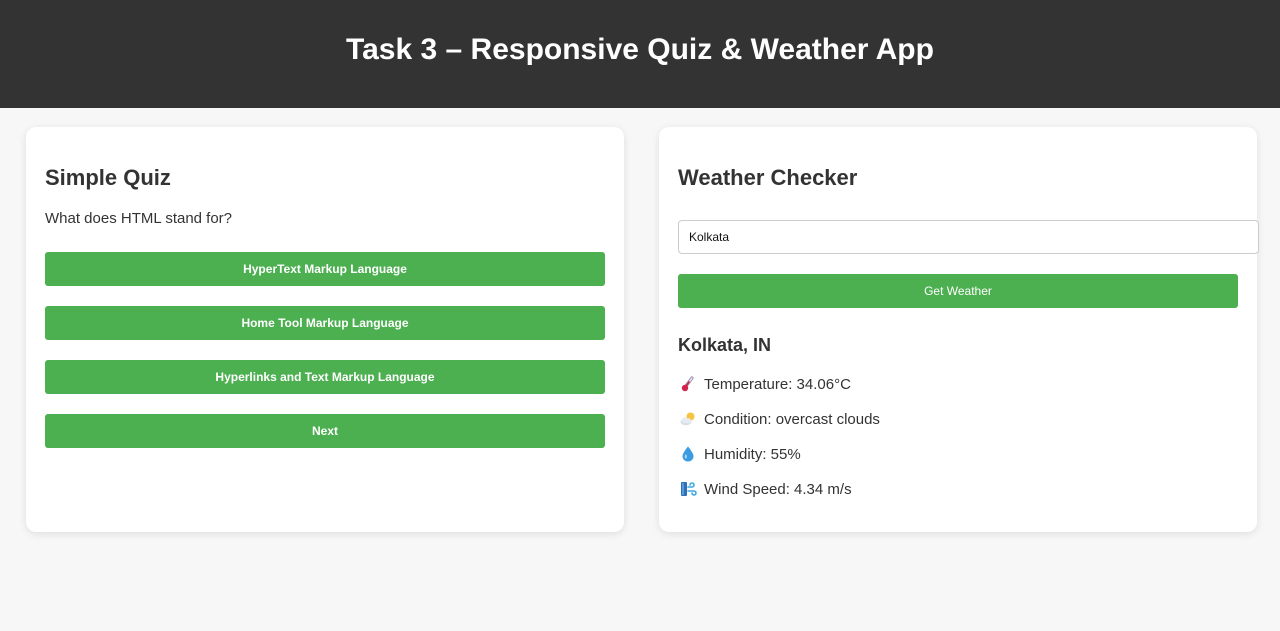 This screenshot has height=631, width=1280. I want to click on wind-row: Wind Speed: 4.34 m/s, so click(765, 489).